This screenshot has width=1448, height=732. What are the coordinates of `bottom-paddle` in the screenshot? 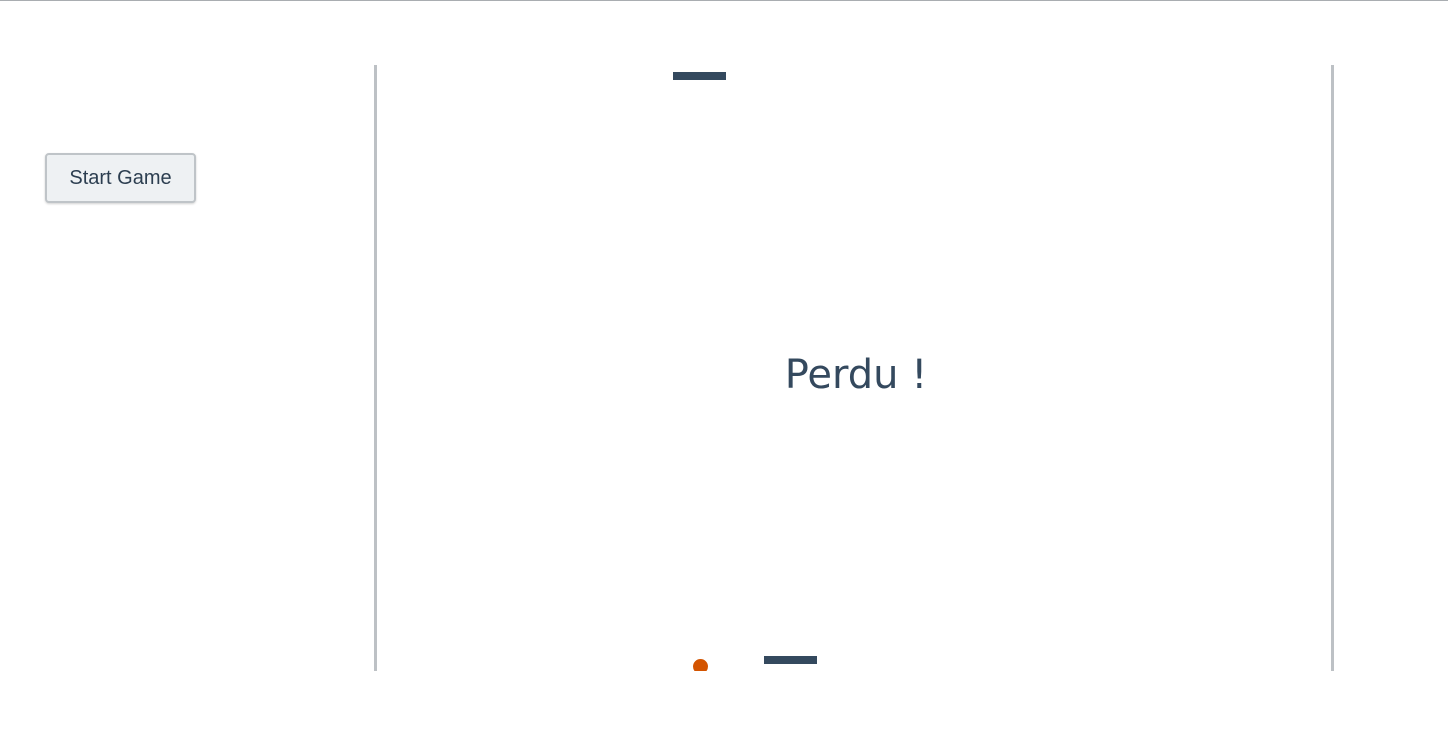 It's located at (790, 660).